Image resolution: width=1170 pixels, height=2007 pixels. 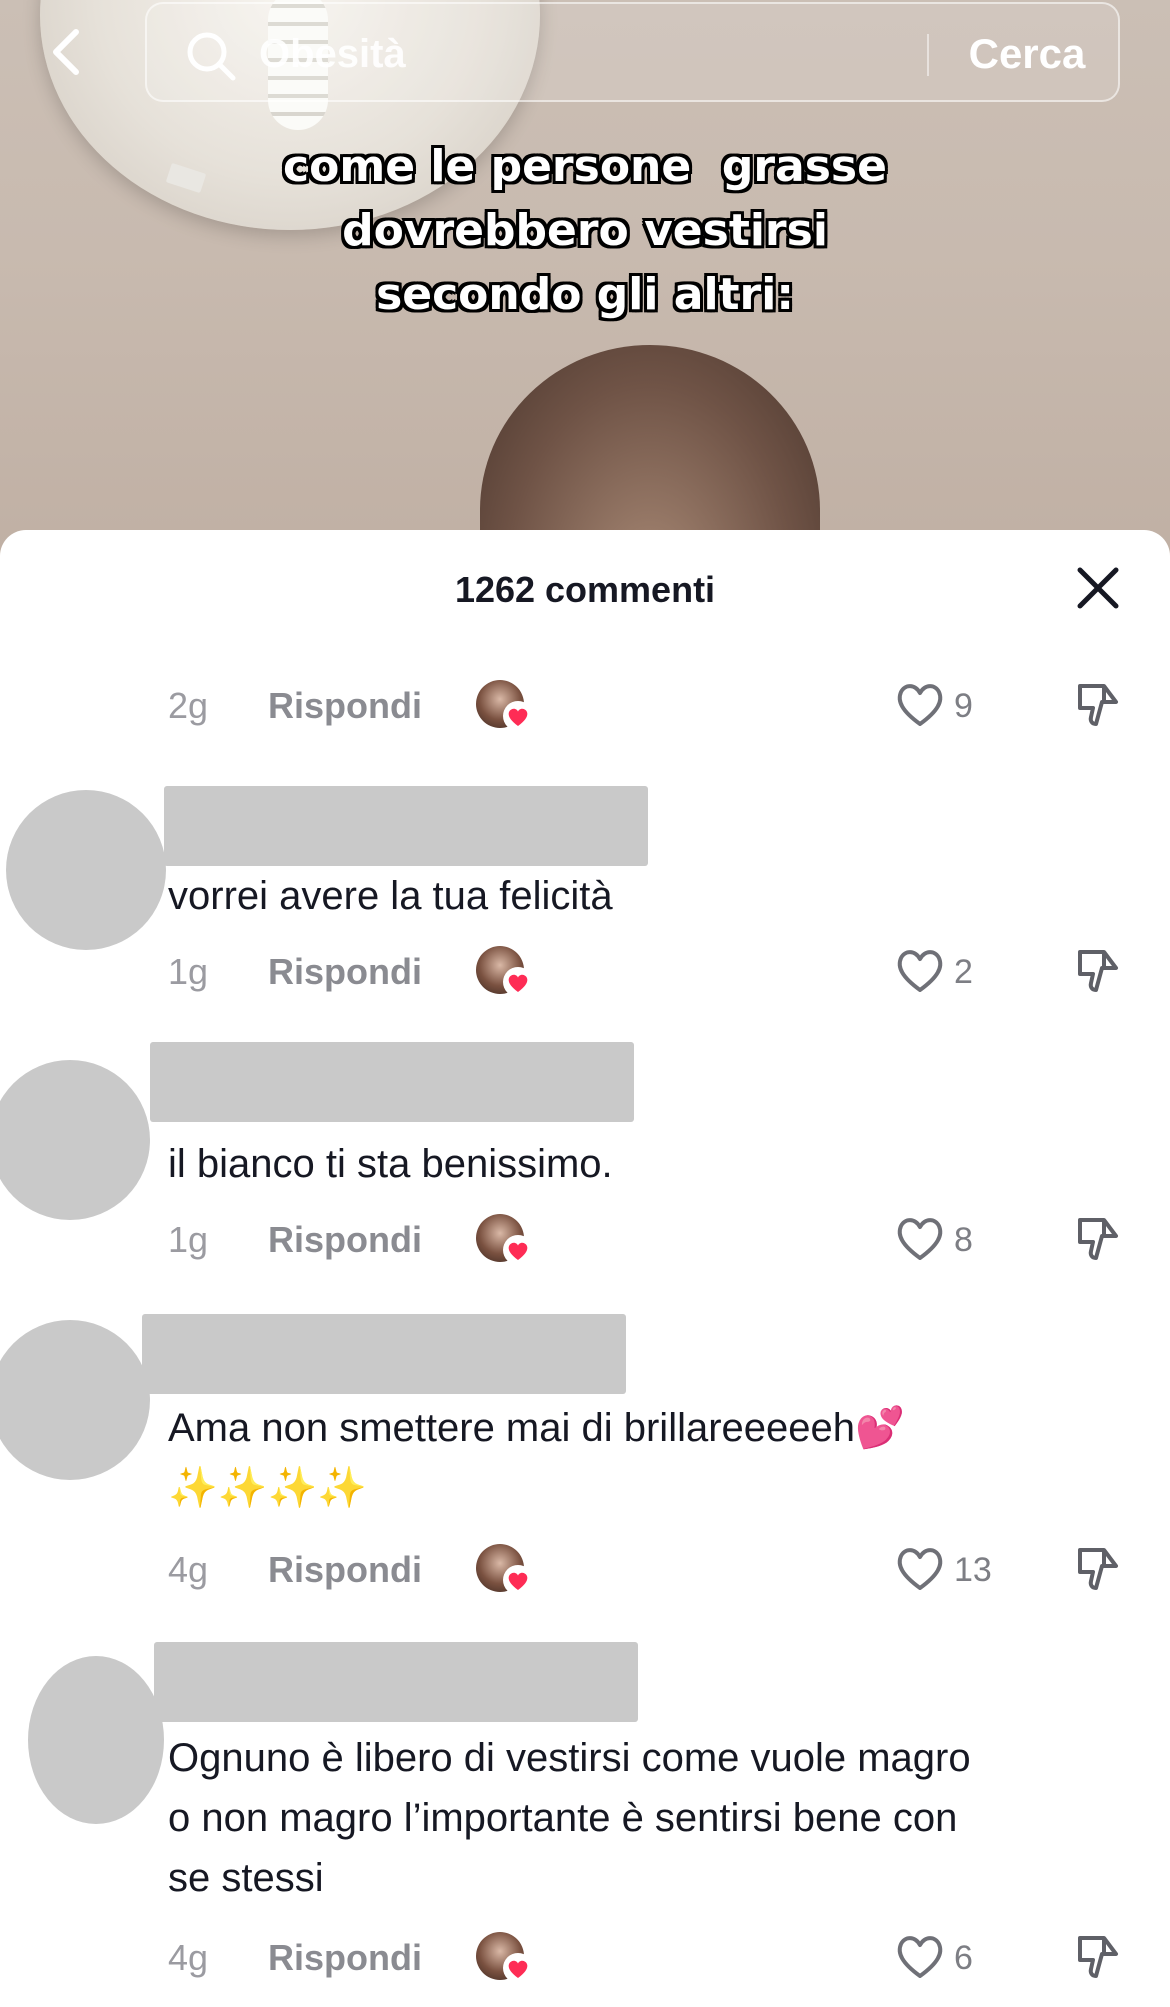 I want to click on search-icon, so click(x=211, y=56).